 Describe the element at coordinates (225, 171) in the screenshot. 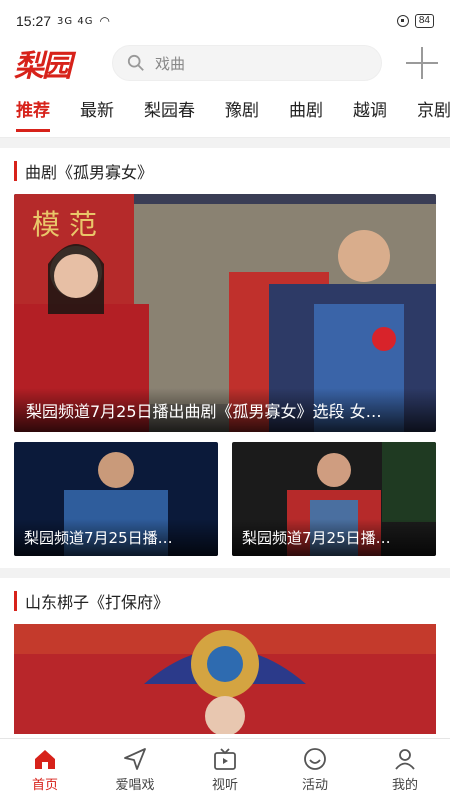

I see `section-header: 曲剧《孤男寡女》` at that location.